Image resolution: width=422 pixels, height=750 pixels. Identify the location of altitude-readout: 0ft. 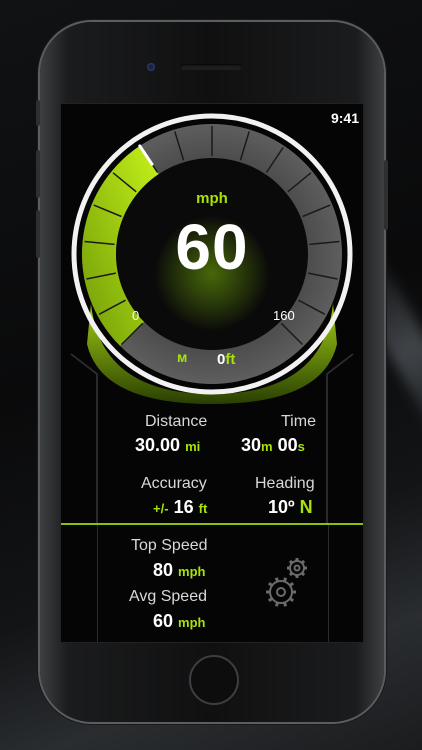
(226, 359).